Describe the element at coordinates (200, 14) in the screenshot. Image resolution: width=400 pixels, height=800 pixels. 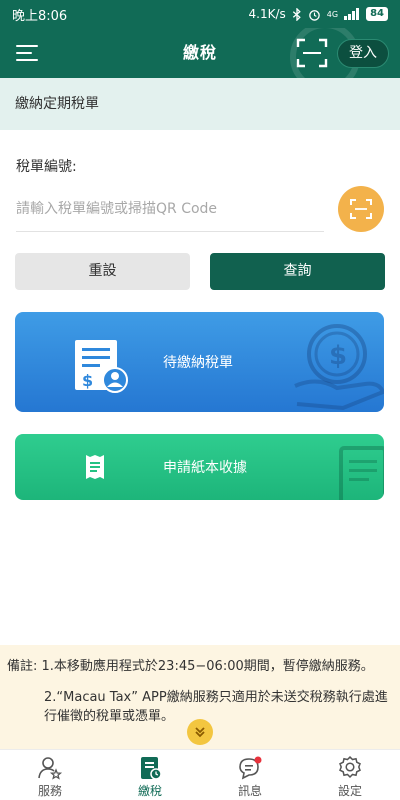
I see `status-bar: 晚上8:06 4.1K/s 4G 84` at that location.